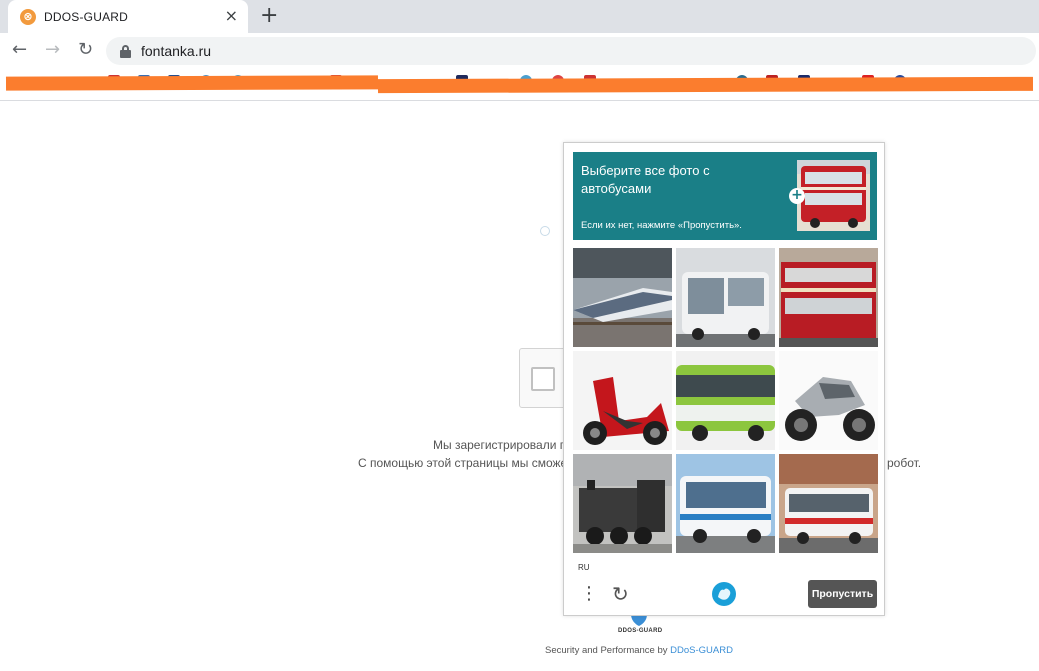  I want to click on info-message-line2: С помощью этой страницы мы сможе, so click(463, 463).